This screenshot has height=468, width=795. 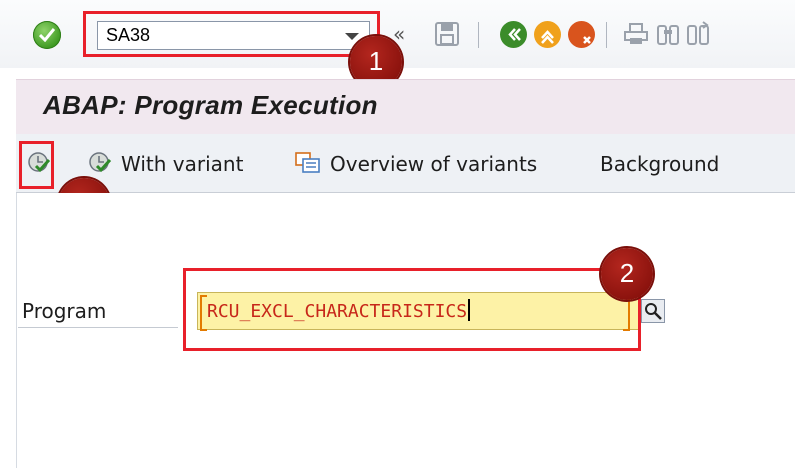 What do you see at coordinates (36, 165) in the screenshot?
I see `highlight-execute-button` at bounding box center [36, 165].